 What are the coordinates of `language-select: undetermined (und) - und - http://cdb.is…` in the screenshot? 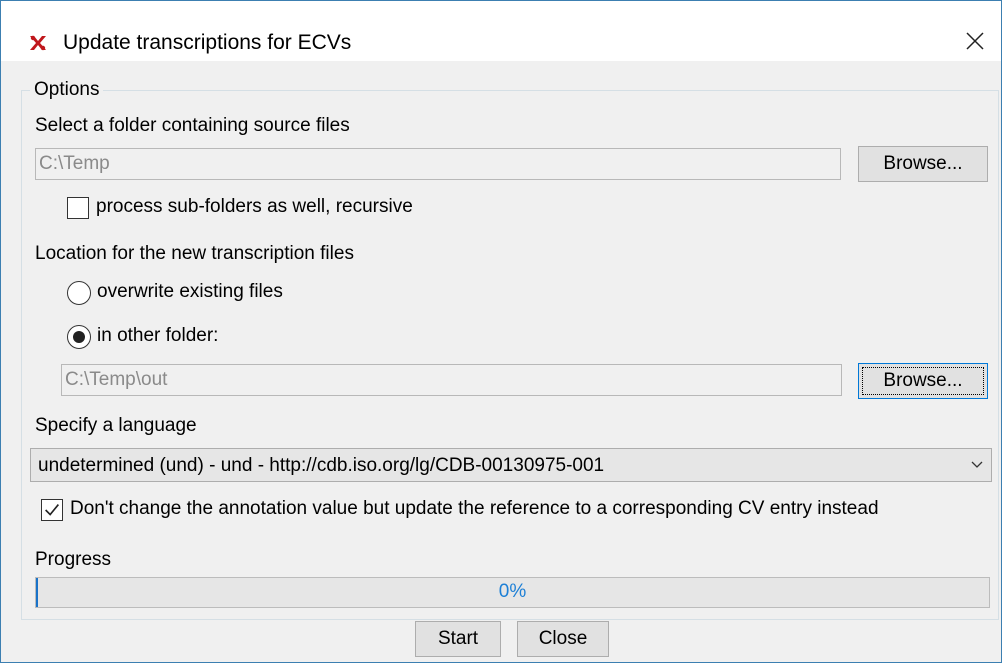 It's located at (511, 465).